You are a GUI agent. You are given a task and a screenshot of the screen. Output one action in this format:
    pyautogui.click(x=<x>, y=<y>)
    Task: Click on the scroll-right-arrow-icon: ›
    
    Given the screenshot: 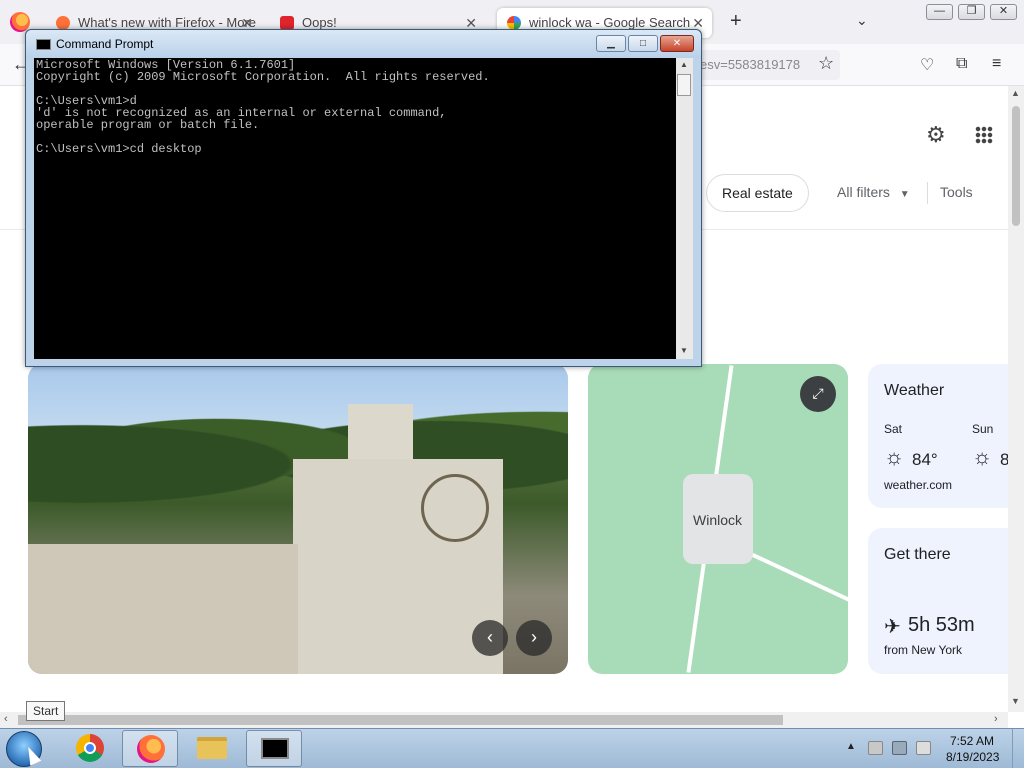 What is the action you would take?
    pyautogui.click(x=996, y=719)
    